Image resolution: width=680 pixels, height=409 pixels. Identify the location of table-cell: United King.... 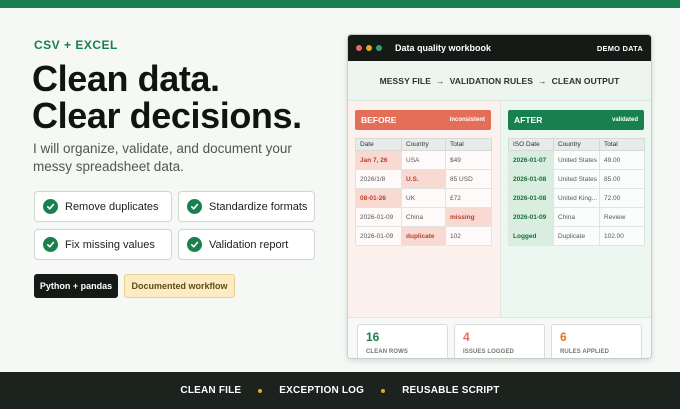
(576, 198).